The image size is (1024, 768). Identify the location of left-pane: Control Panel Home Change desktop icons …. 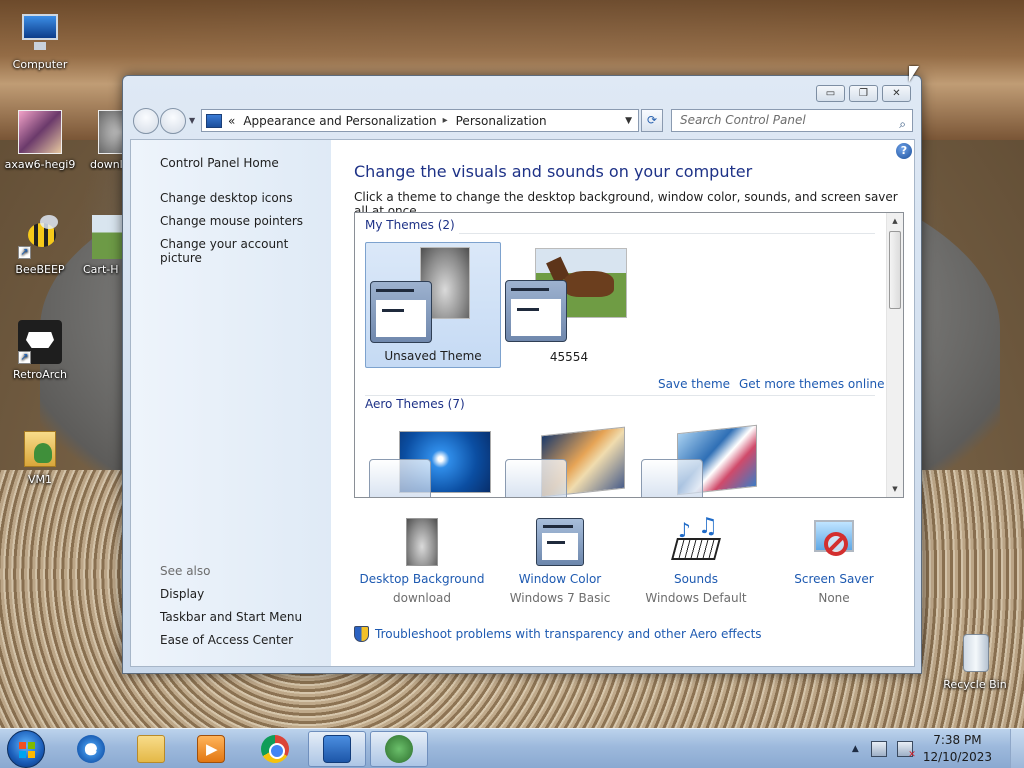
(231, 403).